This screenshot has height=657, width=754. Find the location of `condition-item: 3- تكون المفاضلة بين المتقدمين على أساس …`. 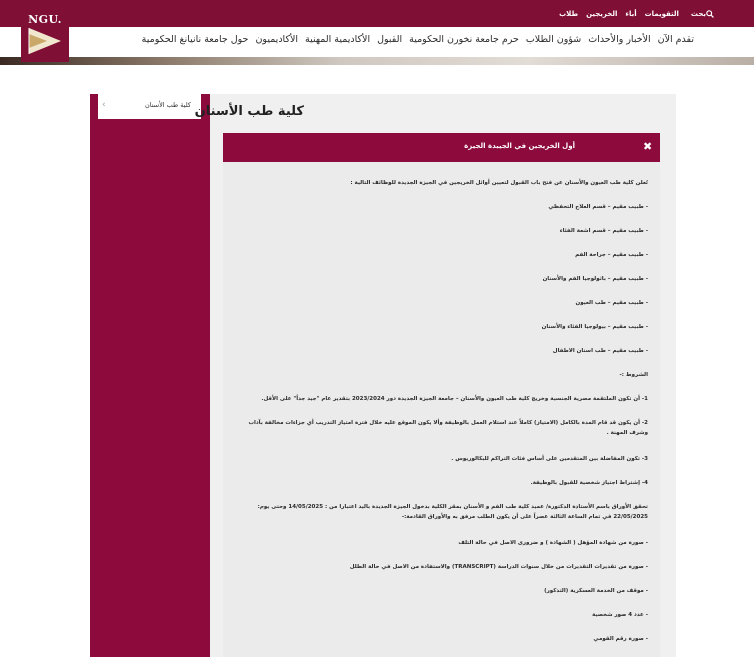

condition-item: 3- تكون المفاضلة بين المتقدمين على أساس … is located at coordinates (549, 459).